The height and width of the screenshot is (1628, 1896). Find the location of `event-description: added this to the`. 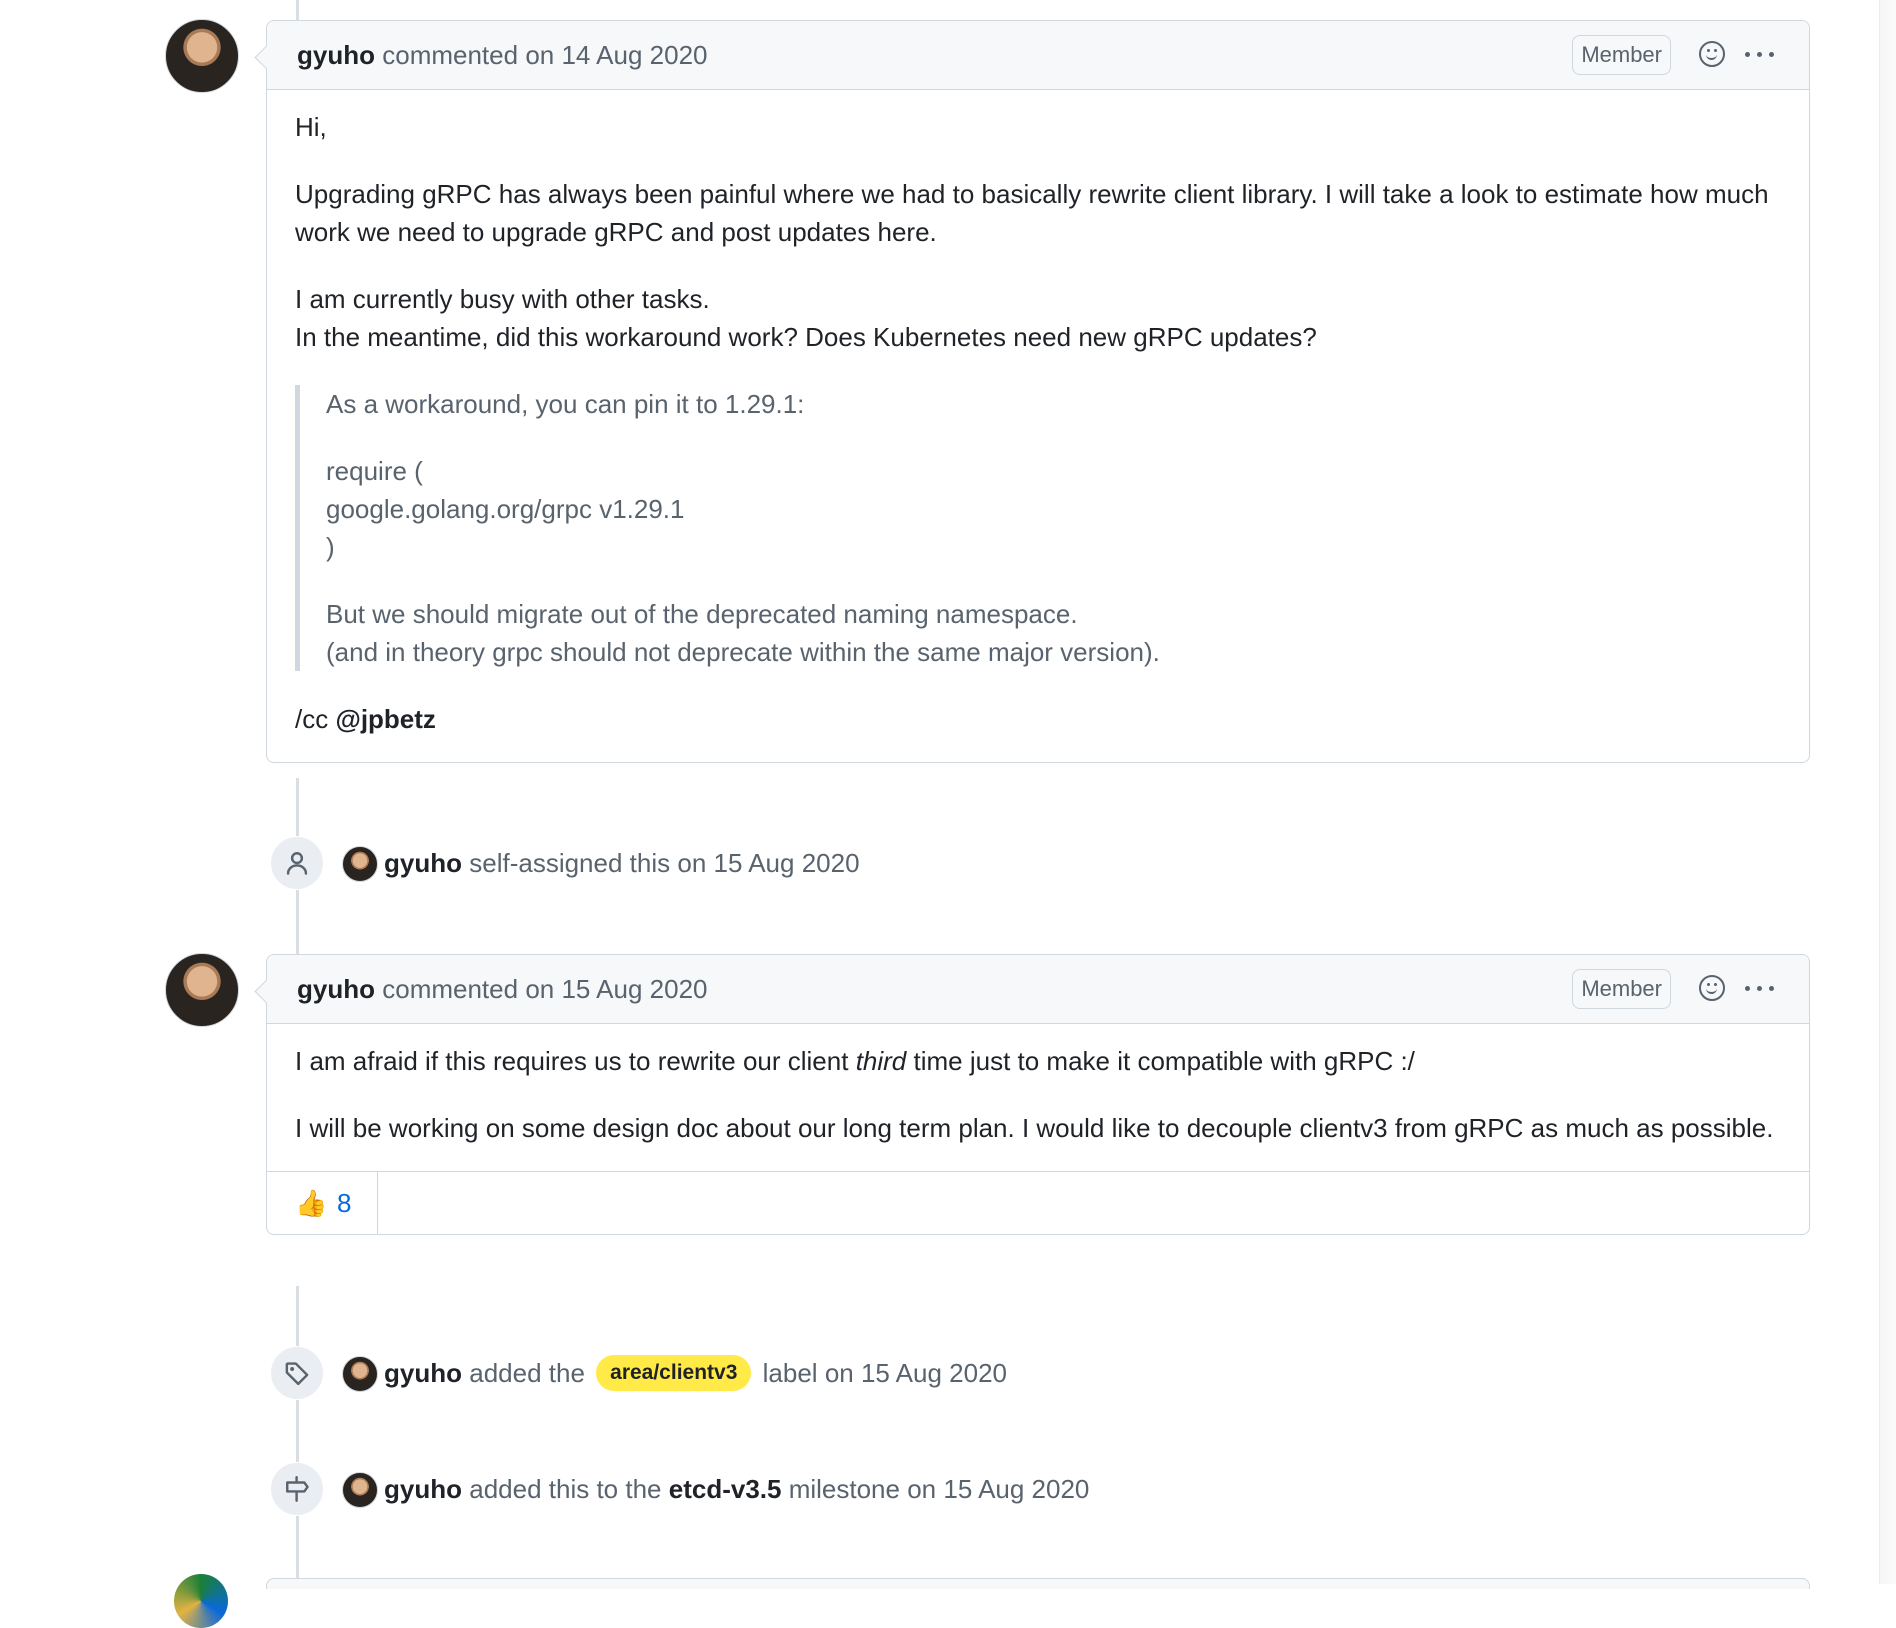

event-description: added this to the is located at coordinates (565, 1489).